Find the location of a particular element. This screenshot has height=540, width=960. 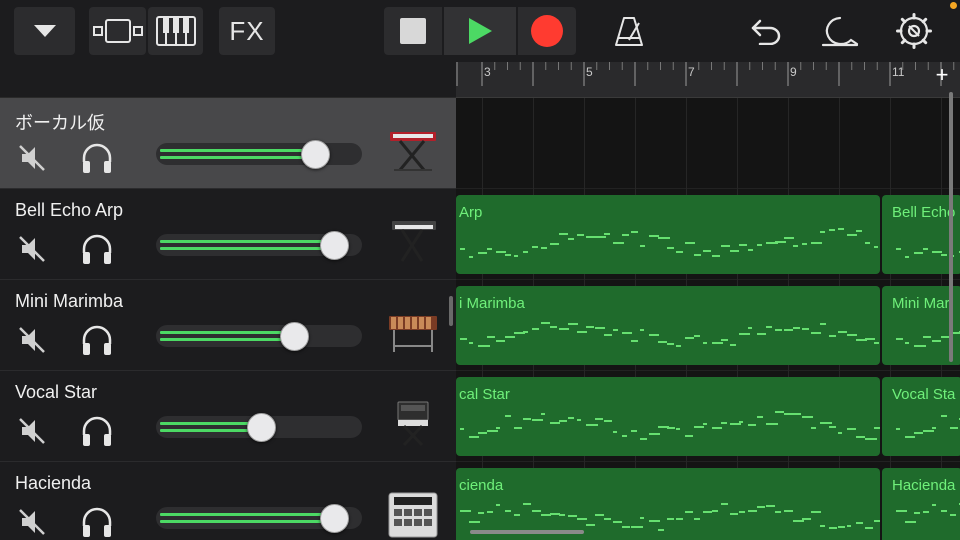

track-header: Bell Echo Arp is located at coordinates (228, 234).